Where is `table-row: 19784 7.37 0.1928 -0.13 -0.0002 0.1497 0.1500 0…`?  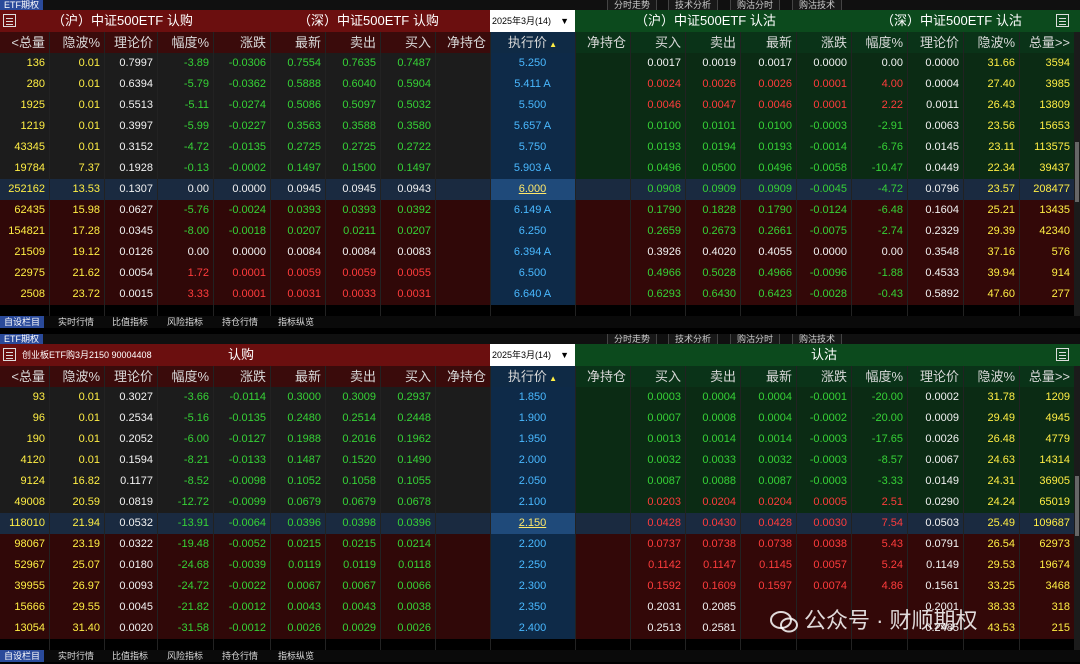
table-row: 19784 7.37 0.1928 -0.13 -0.0002 0.1497 0.1500 0… is located at coordinates (540, 168).